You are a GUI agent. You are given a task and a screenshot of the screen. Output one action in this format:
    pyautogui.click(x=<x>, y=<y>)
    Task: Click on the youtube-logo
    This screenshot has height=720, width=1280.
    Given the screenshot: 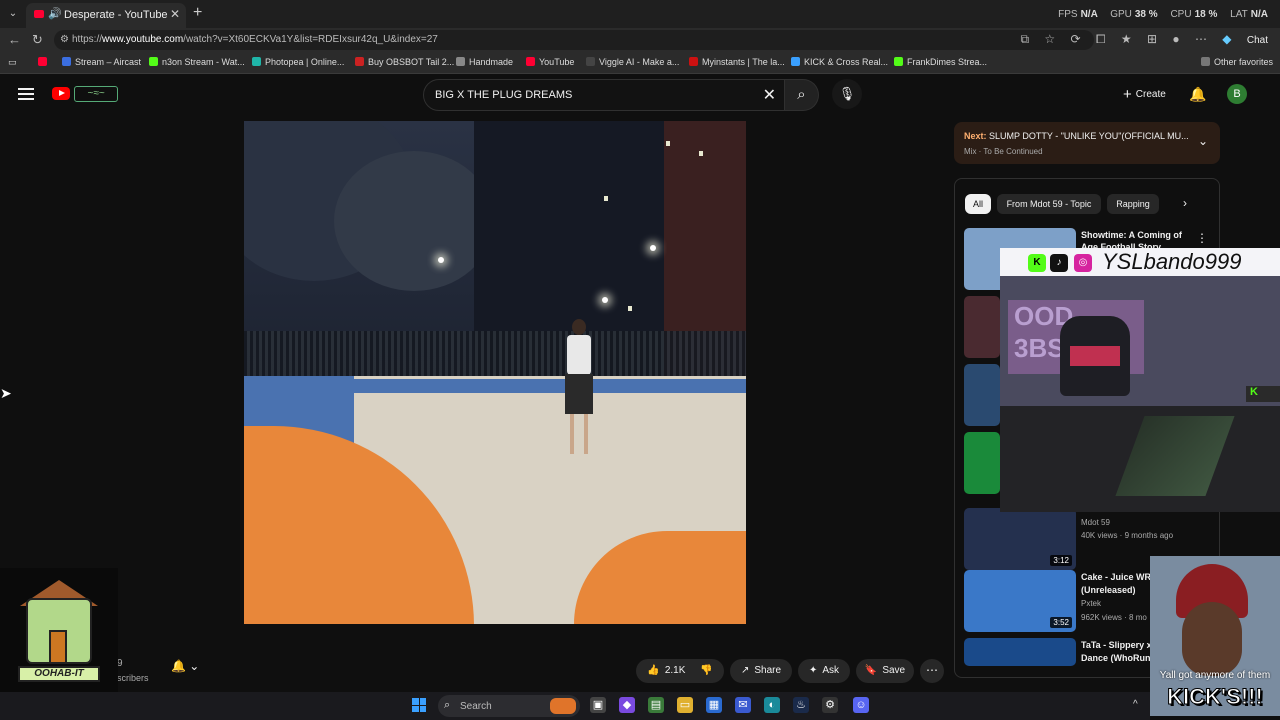 What is the action you would take?
    pyautogui.click(x=61, y=93)
    